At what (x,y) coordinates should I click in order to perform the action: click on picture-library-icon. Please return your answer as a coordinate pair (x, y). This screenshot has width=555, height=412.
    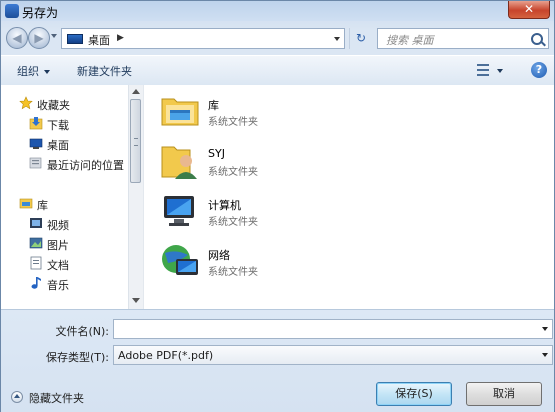
    Looking at the image, I should click on (36, 243).